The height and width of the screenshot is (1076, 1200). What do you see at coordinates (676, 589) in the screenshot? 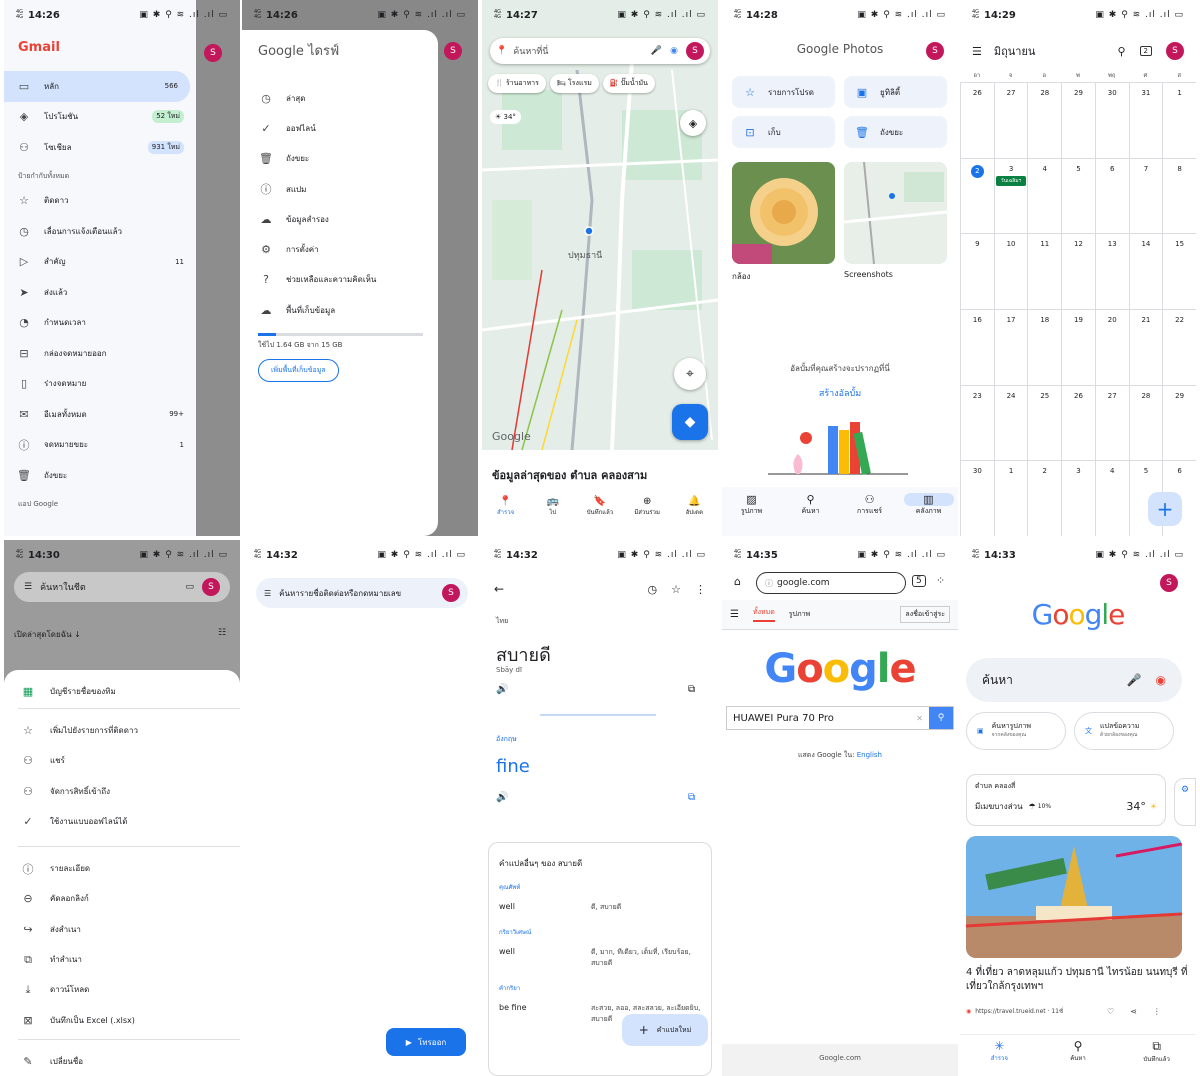
I see `star-icon: ☆` at bounding box center [676, 589].